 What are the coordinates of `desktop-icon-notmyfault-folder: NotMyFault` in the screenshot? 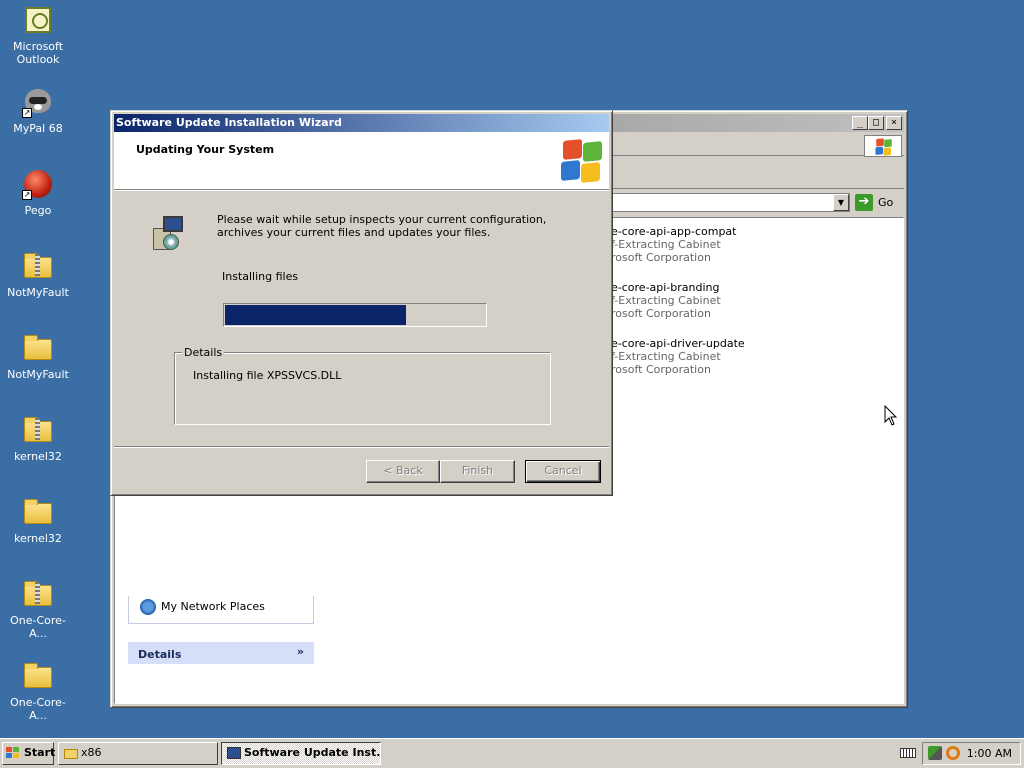 It's located at (38, 356).